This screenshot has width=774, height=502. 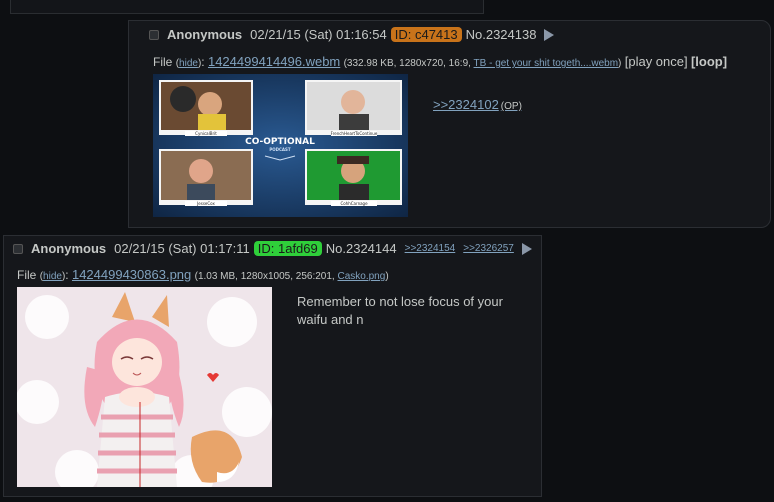 What do you see at coordinates (280, 149) in the screenshot?
I see `podcast-subtitle: PODCAST` at bounding box center [280, 149].